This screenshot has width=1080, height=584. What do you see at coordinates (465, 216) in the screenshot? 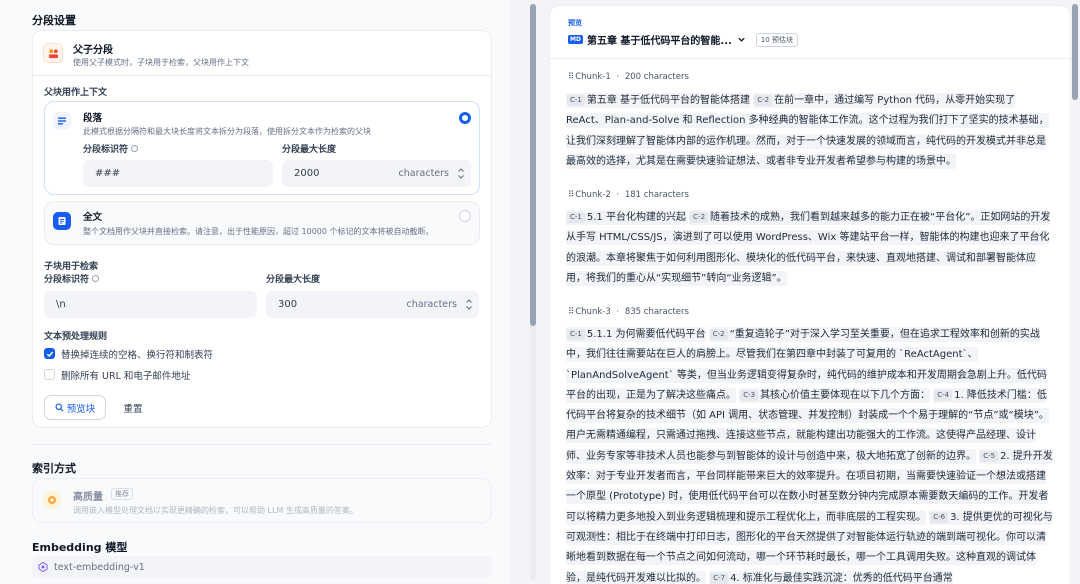
I see `fulltext-radio` at bounding box center [465, 216].